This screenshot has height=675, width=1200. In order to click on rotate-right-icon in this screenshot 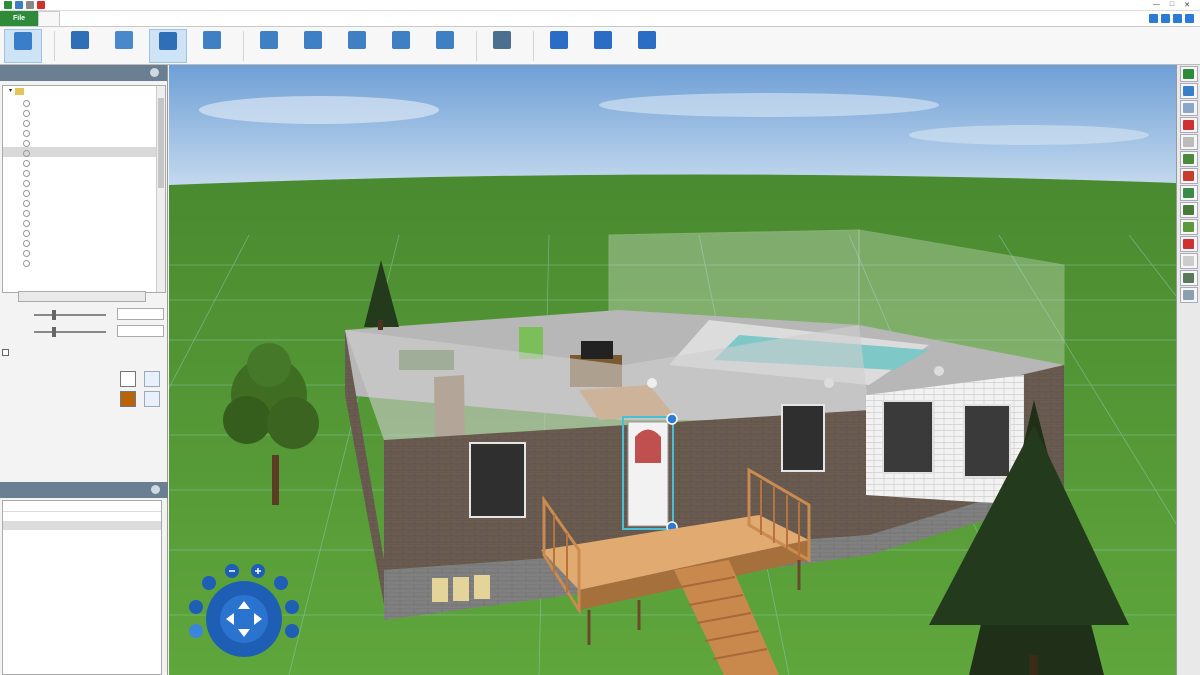, I will do `click(292, 607)`.